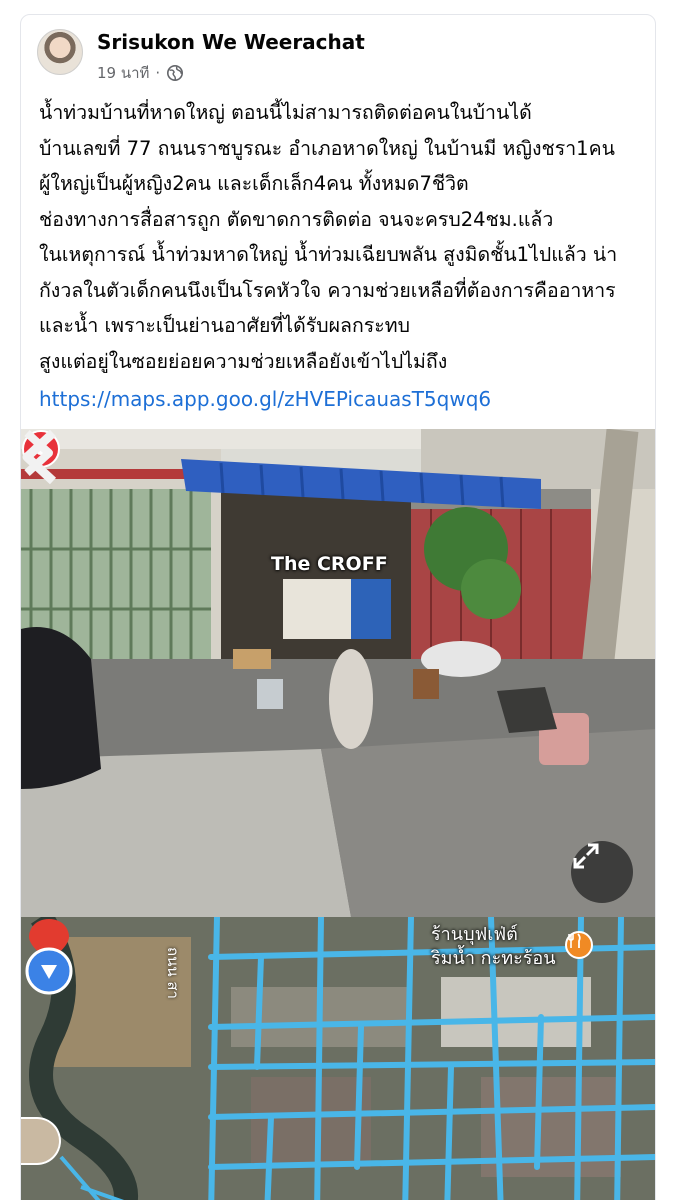 The height and width of the screenshot is (1200, 675). What do you see at coordinates (329, 564) in the screenshot?
I see `place-name-label: The CROFF` at bounding box center [329, 564].